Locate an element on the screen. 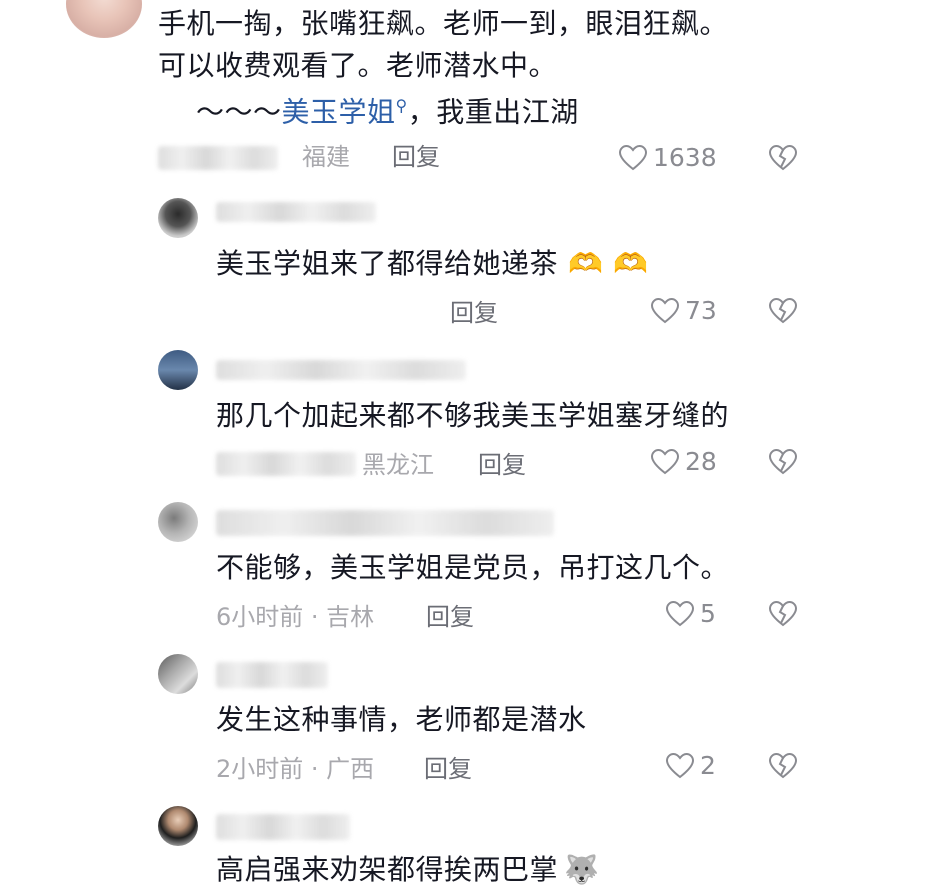 The width and height of the screenshot is (937, 893). comment-text-line: 手机一掏，张嘴狂飙。老师一到，眼泪狂飙。 is located at coordinates (443, 23).